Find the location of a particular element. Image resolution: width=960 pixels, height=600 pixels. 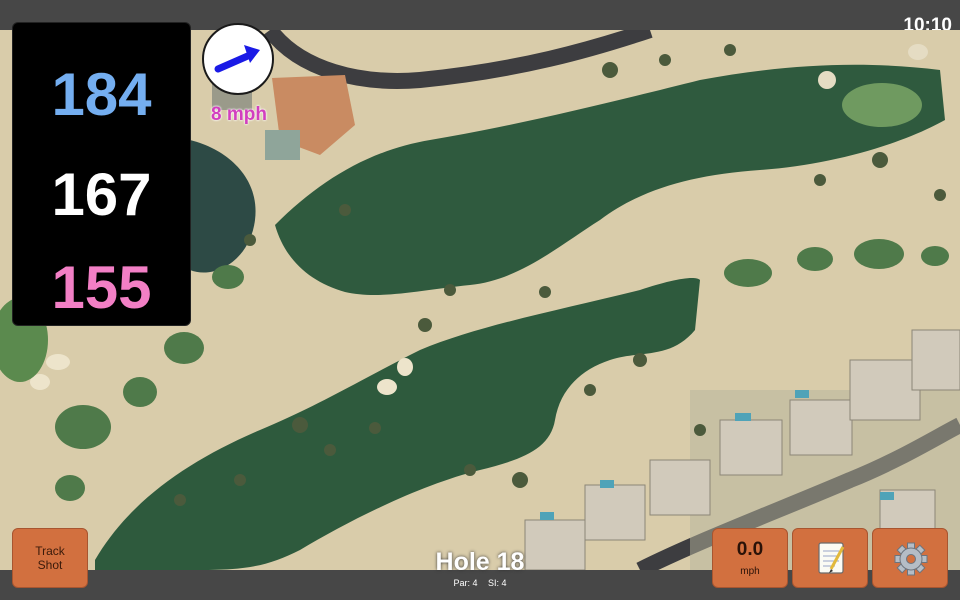

gear-icon is located at coordinates (911, 559).